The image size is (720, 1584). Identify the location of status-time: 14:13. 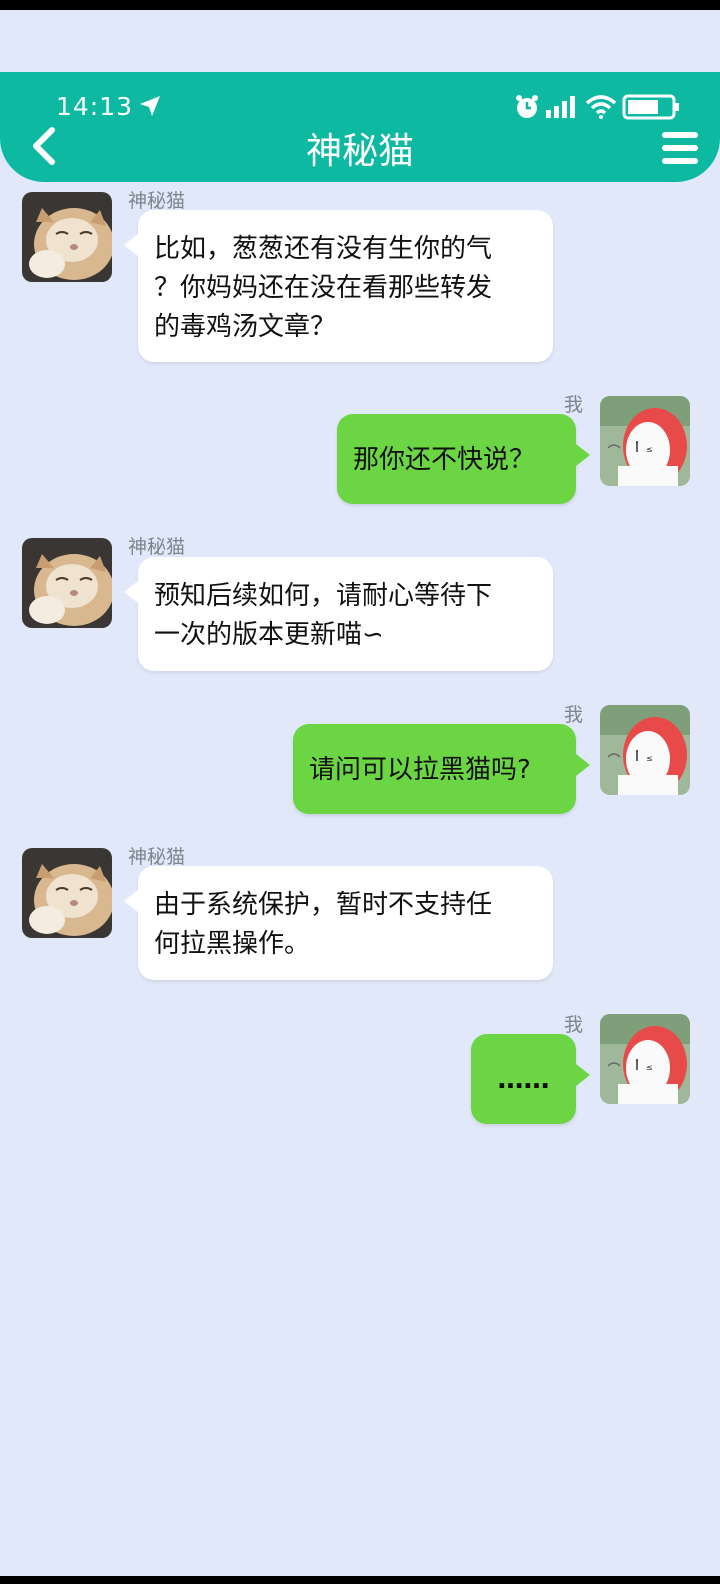
(95, 106).